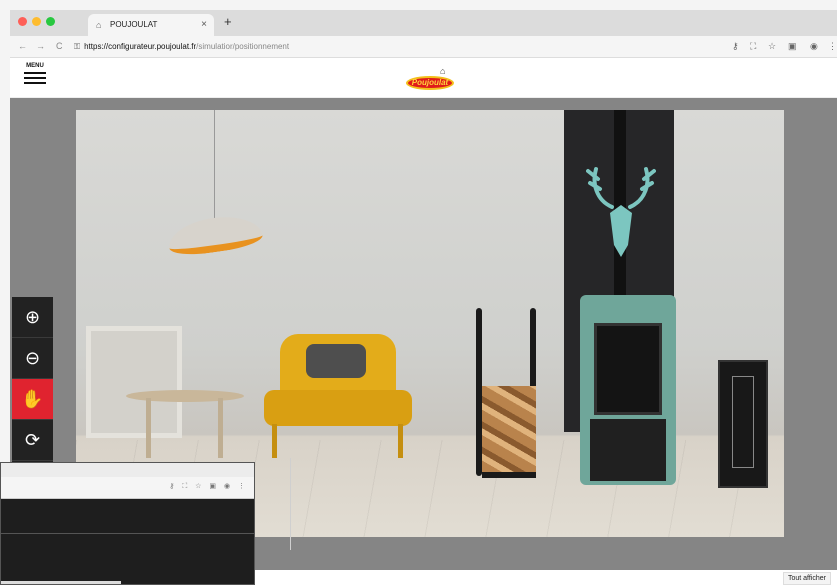  What do you see at coordinates (628, 369) in the screenshot?
I see `stove-door` at bounding box center [628, 369].